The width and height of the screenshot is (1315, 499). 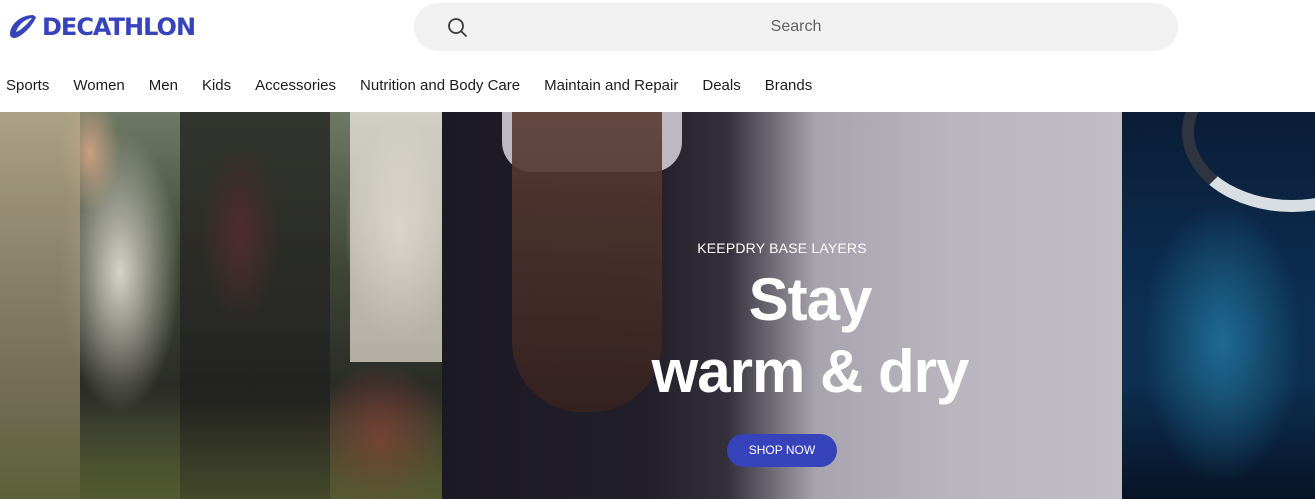 I want to click on hero-headline: Stay warm & dry, so click(x=810, y=336).